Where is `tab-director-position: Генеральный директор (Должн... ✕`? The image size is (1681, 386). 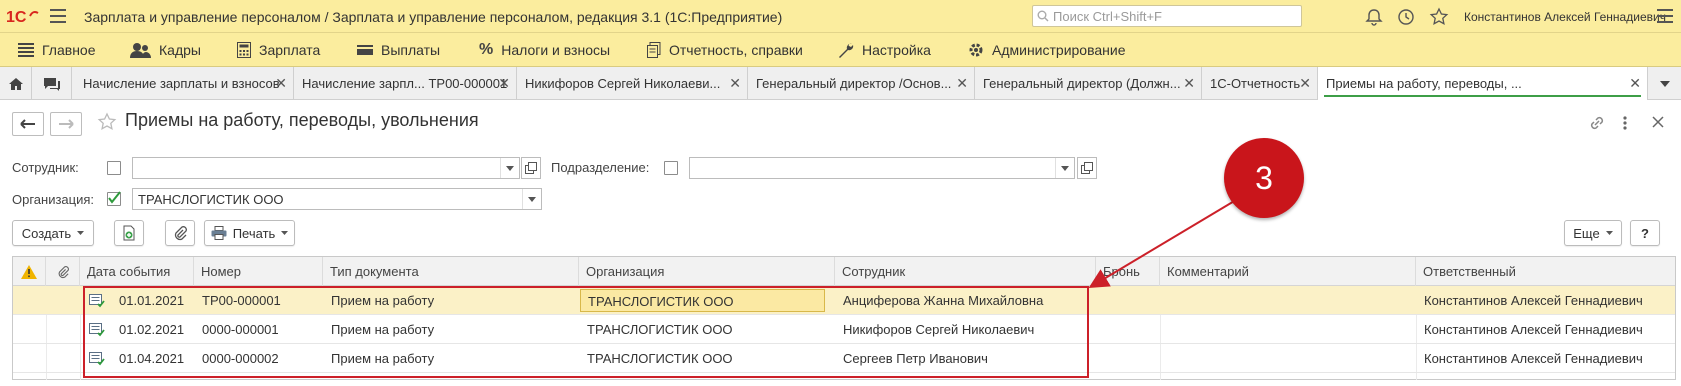
tab-director-position: Генеральный директор (Должн... ✕ is located at coordinates (1088, 83).